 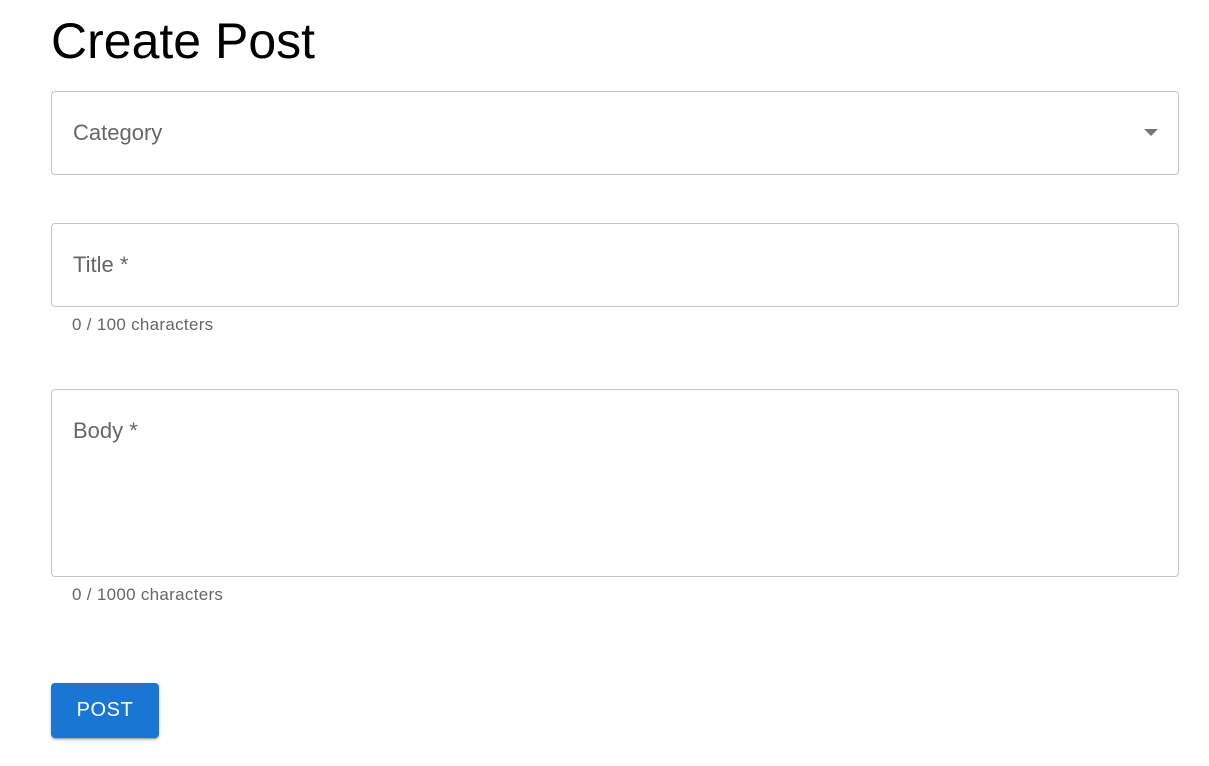 What do you see at coordinates (105, 710) in the screenshot?
I see `post-button: POST` at bounding box center [105, 710].